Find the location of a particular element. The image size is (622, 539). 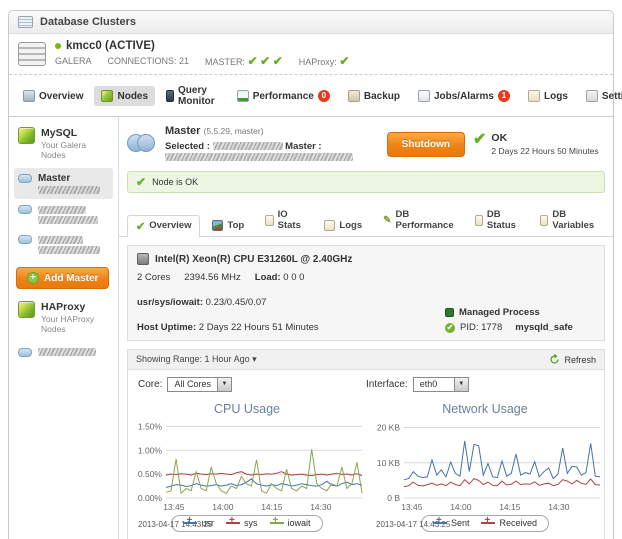

subtab-overview: ✔ Overview is located at coordinates (164, 226).